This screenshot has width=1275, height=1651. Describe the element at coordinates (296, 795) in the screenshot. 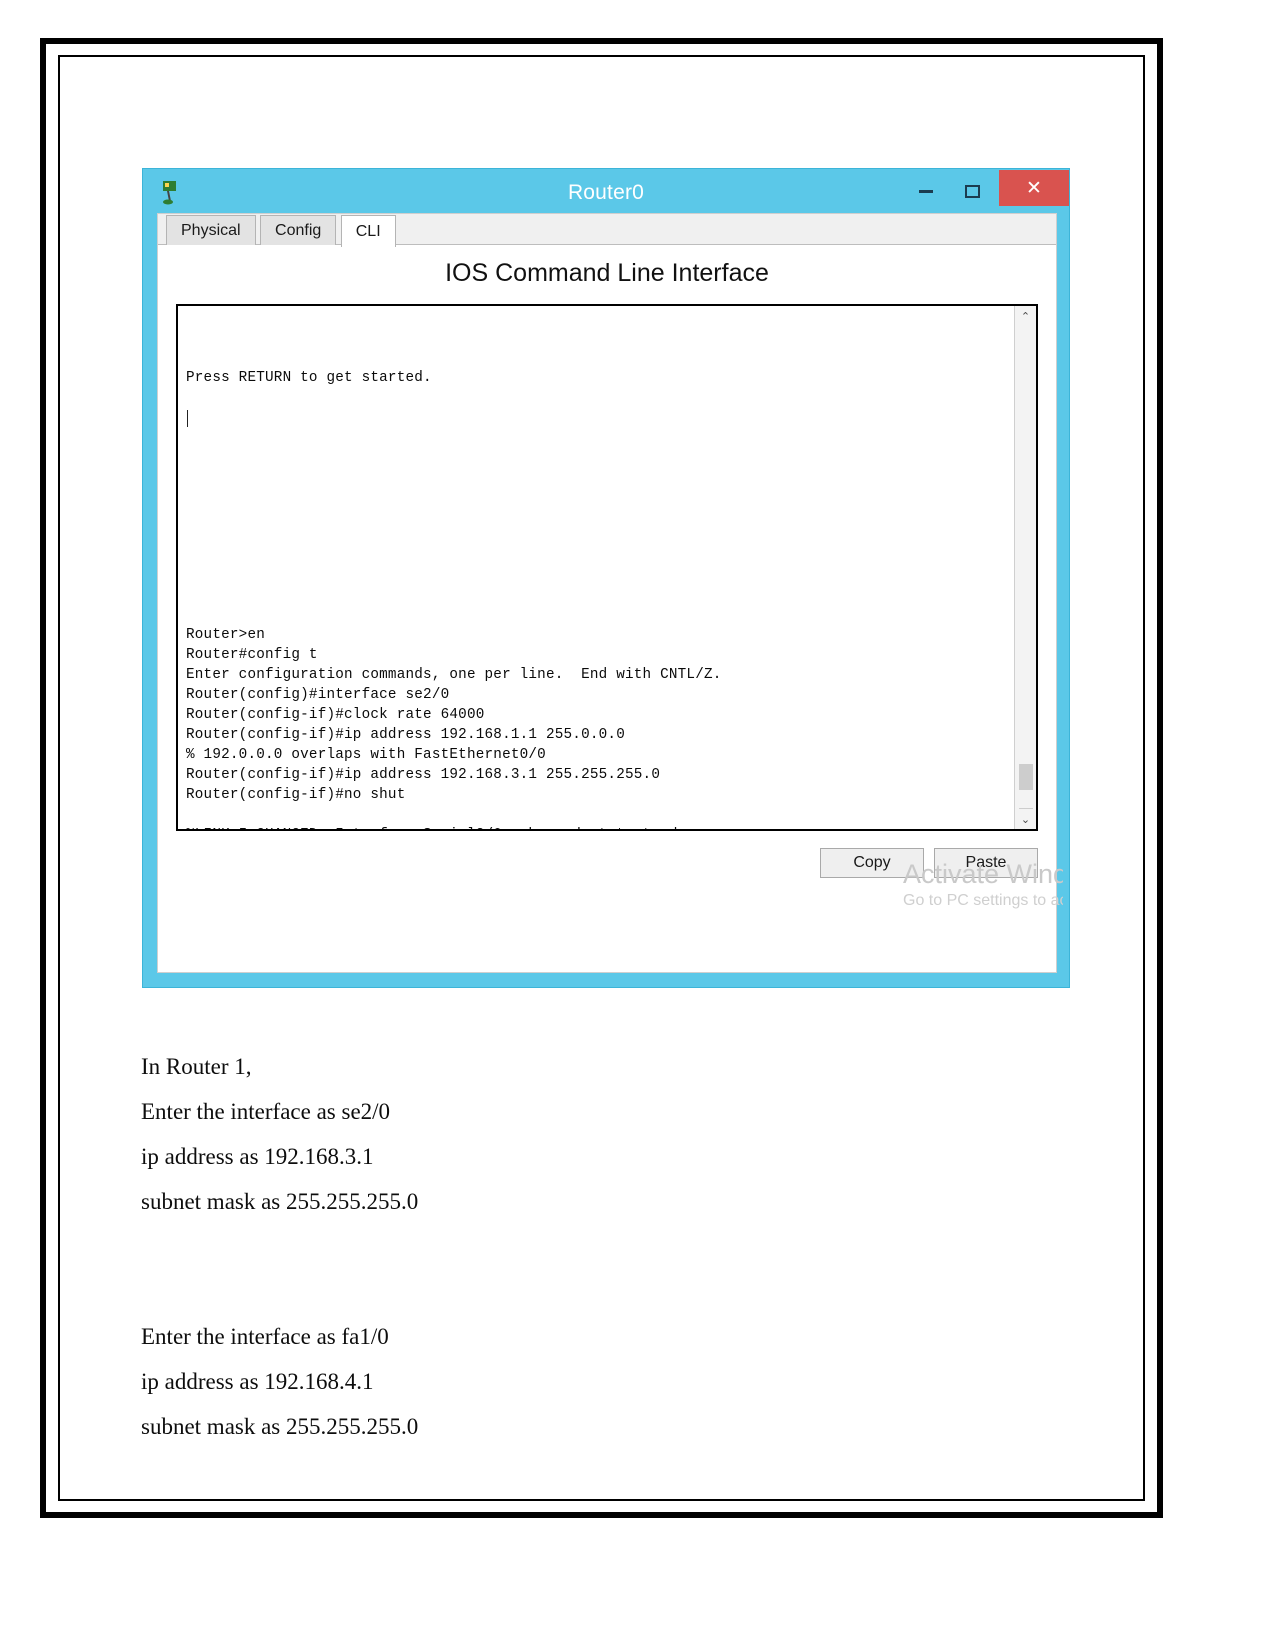

I see `terminal-line: Router(config-if)#no shut` at that location.